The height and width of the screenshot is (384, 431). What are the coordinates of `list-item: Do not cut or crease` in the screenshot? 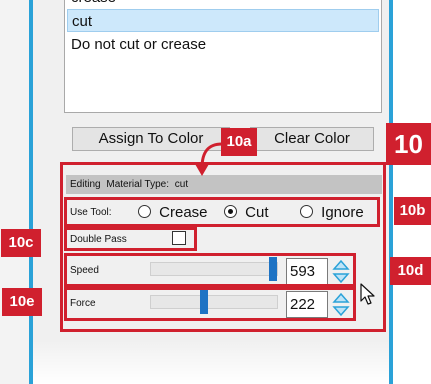 It's located at (223, 44).